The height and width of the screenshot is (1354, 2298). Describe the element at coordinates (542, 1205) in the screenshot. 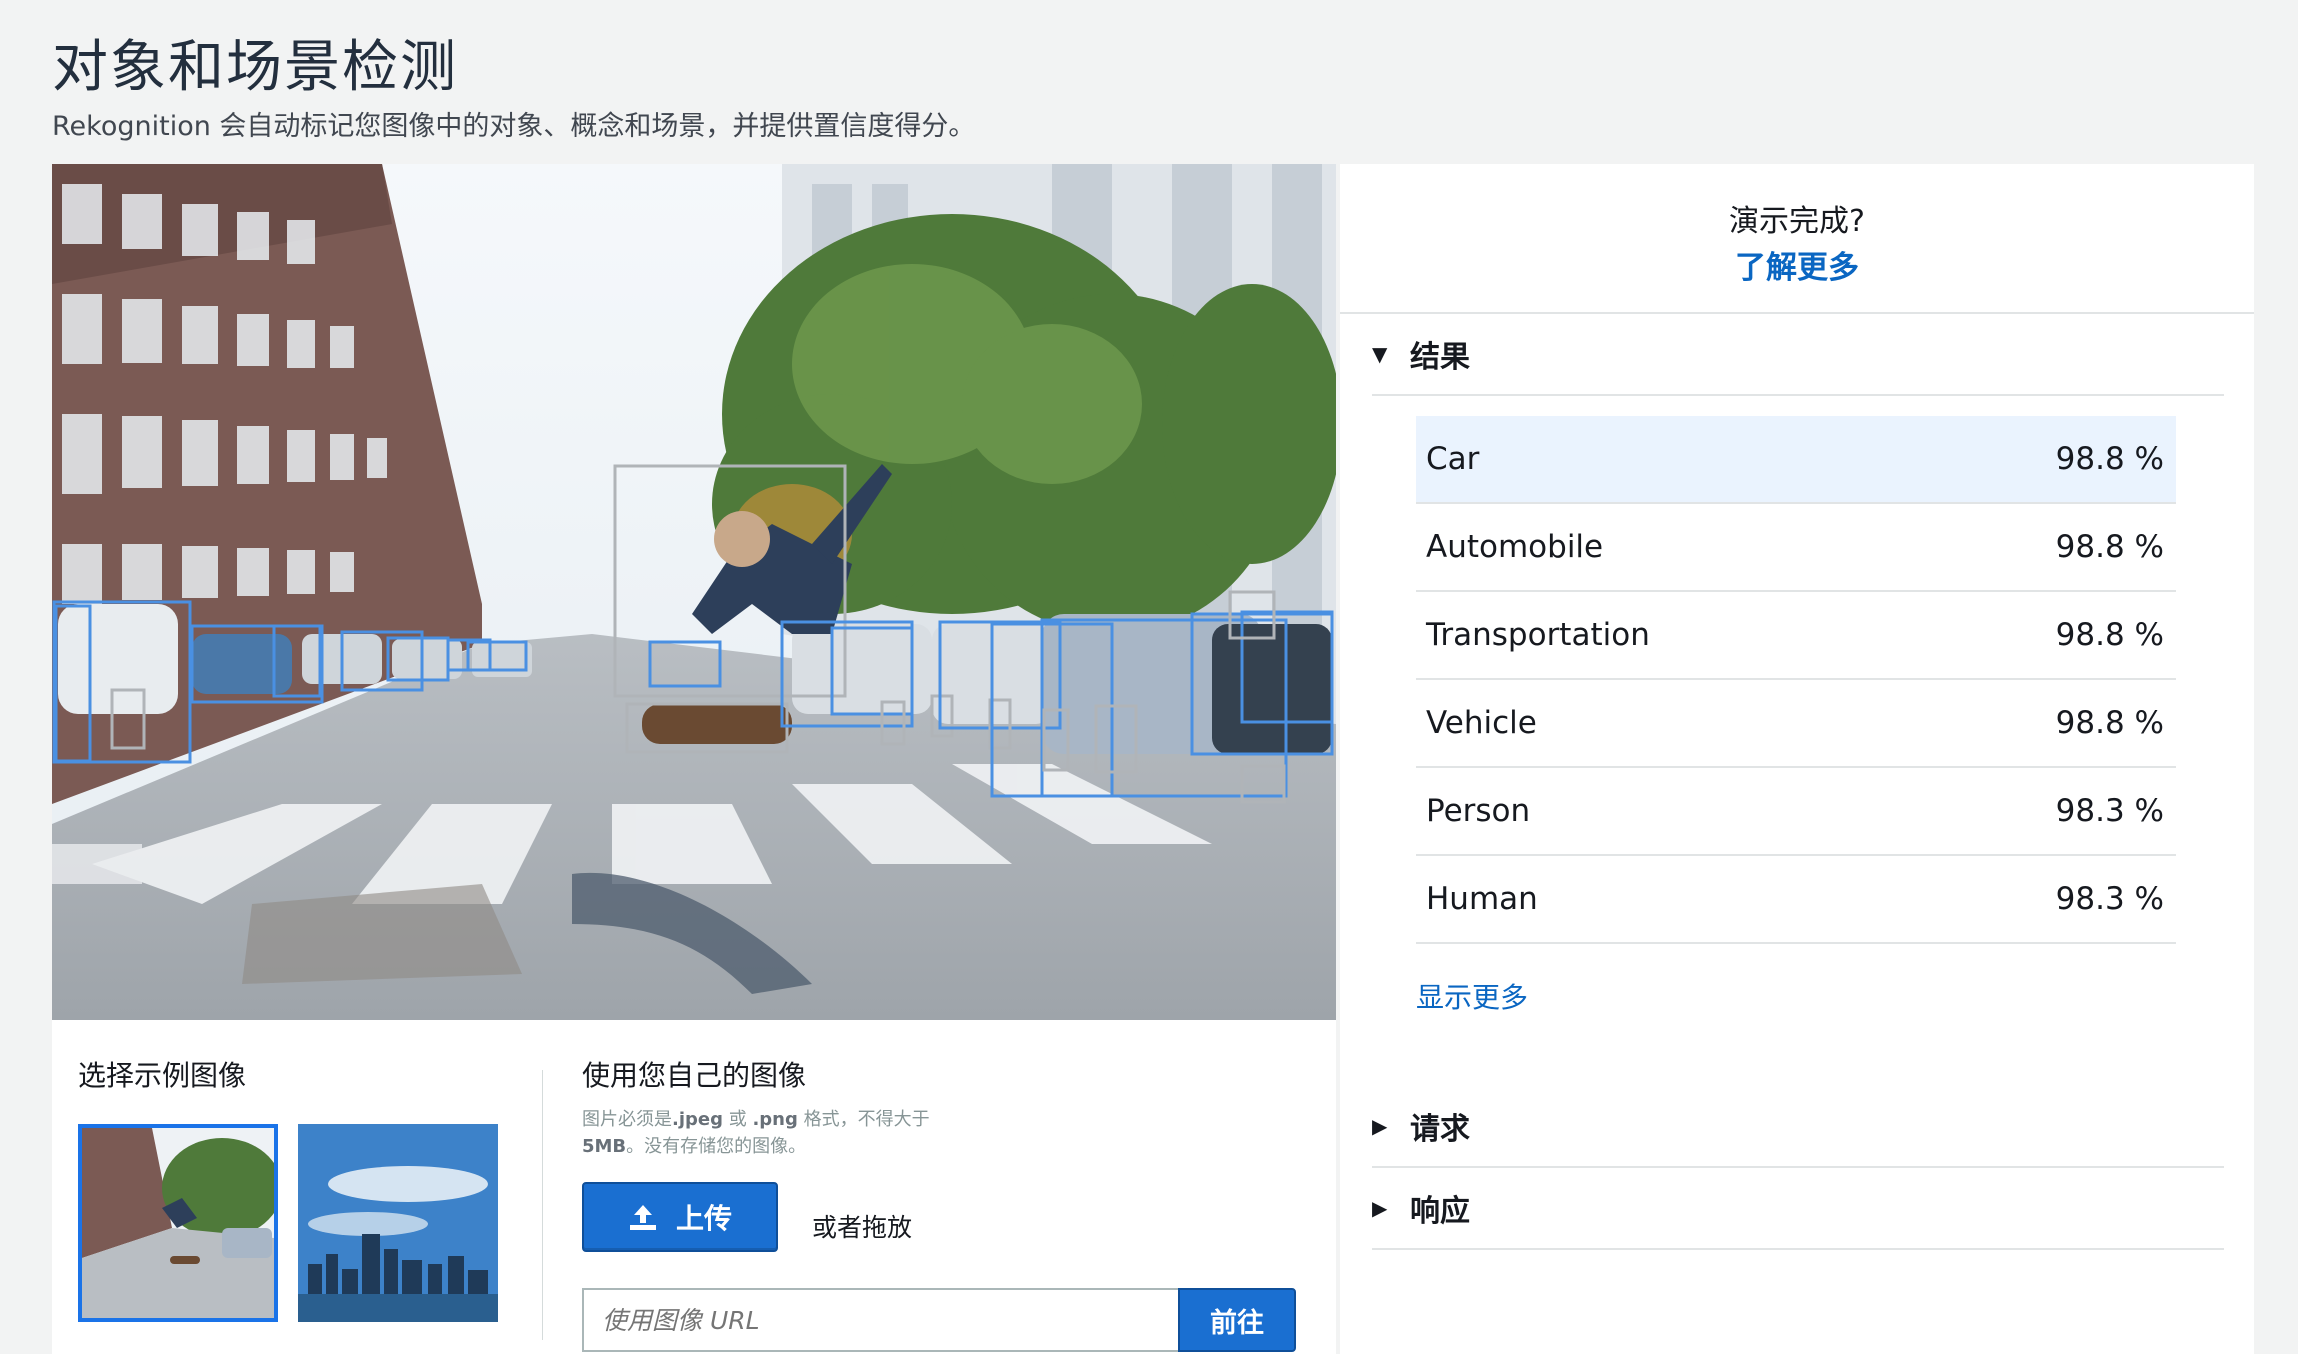

I see `section-divider` at that location.